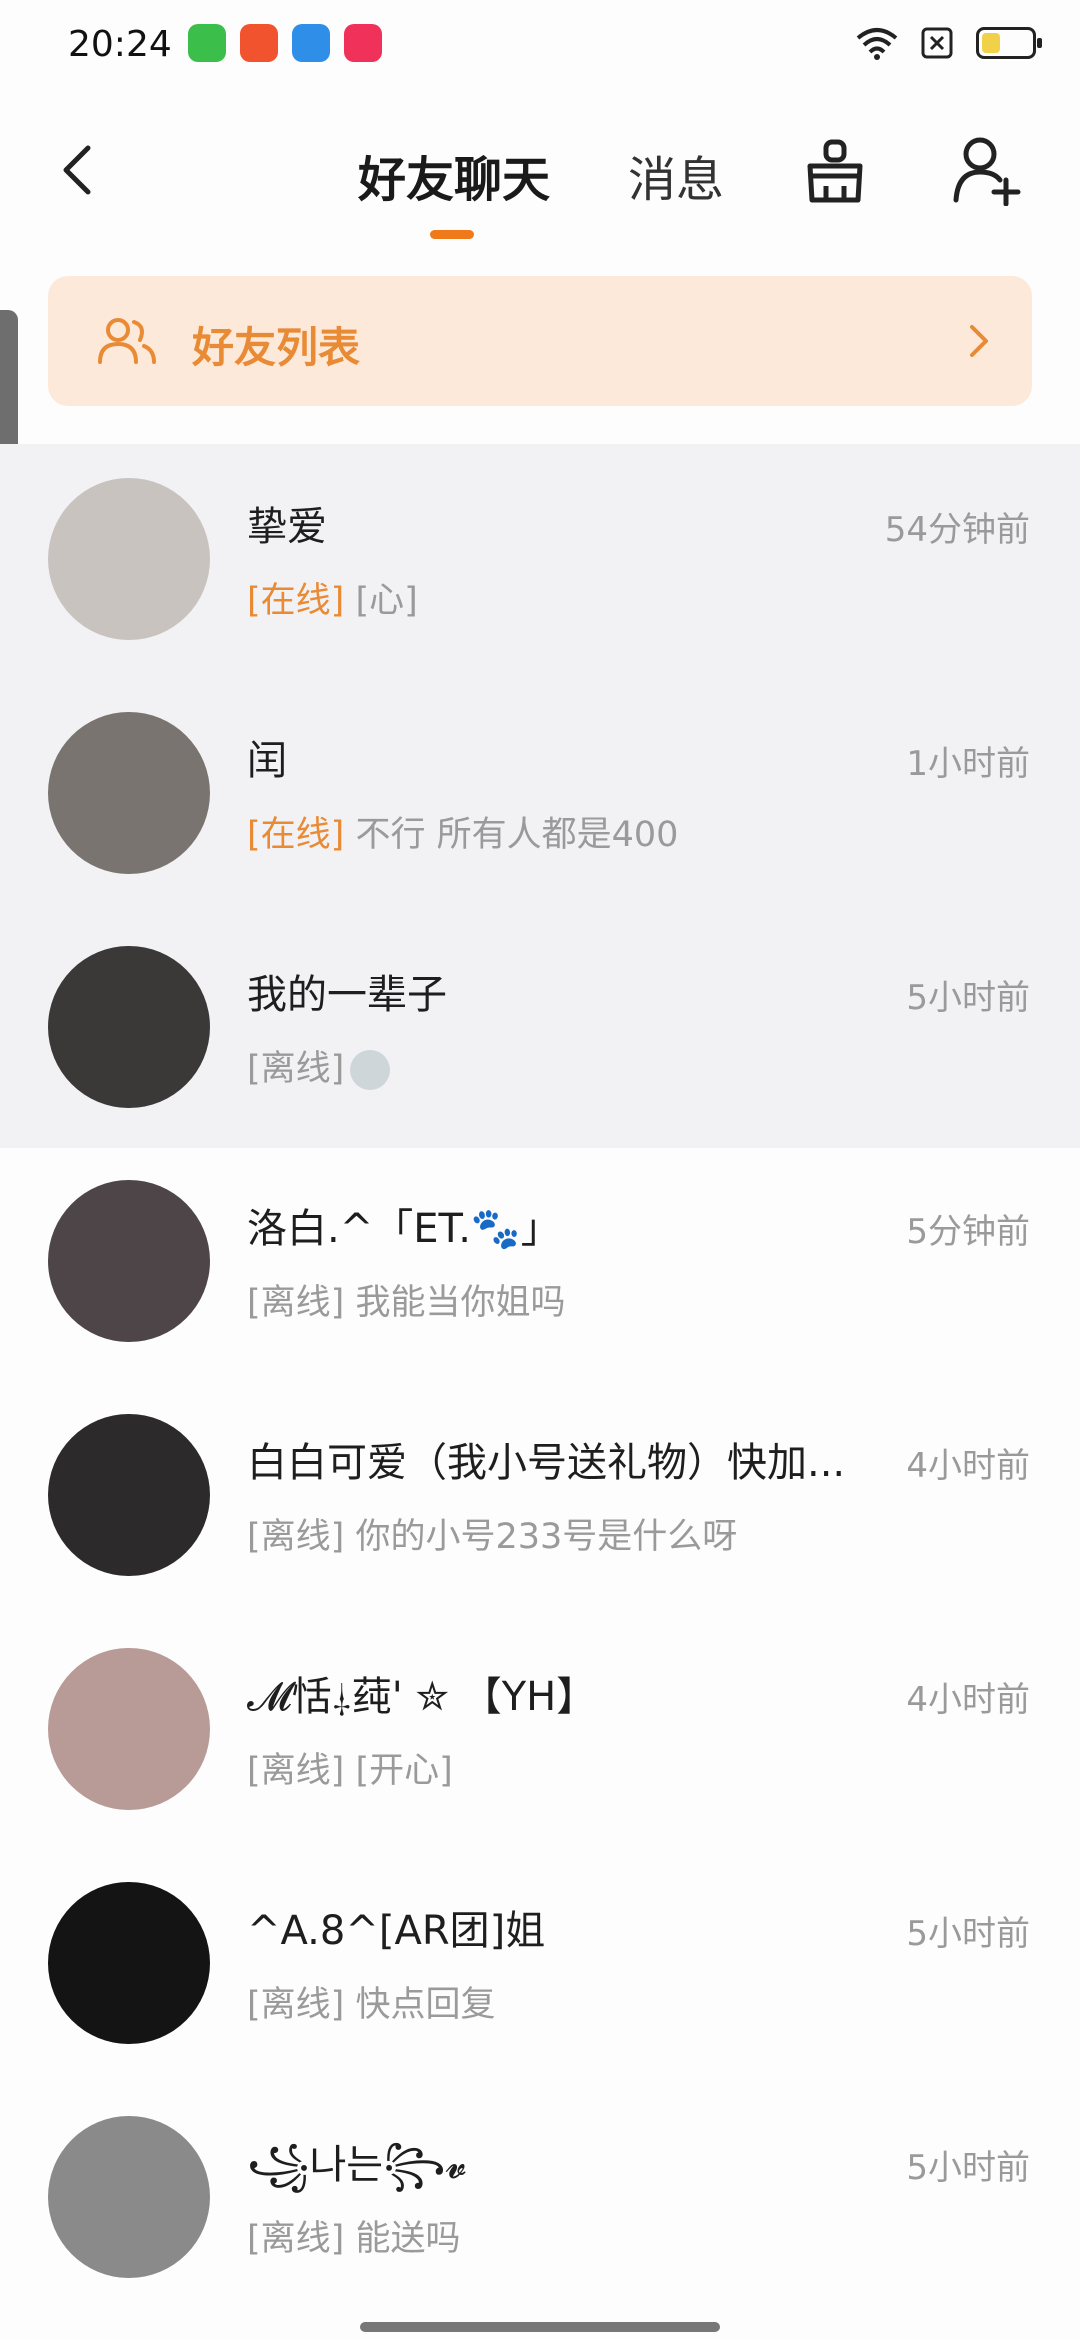 Image resolution: width=1080 pixels, height=2340 pixels. What do you see at coordinates (957, 530) in the screenshot?
I see `chat-time: 54分钟前` at bounding box center [957, 530].